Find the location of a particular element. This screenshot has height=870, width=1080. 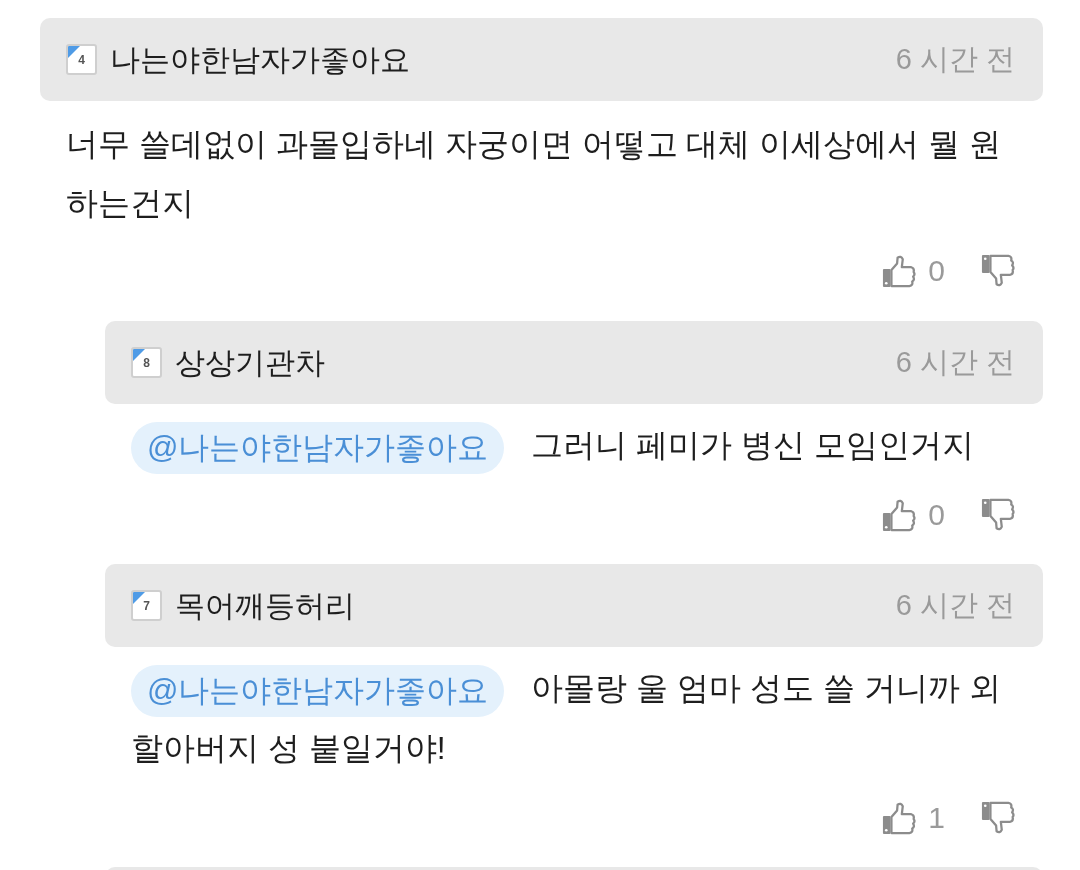

reply-text: @나는야한남자가좋아요 그러니 페미가 병신 모임인거지 is located at coordinates (574, 439).